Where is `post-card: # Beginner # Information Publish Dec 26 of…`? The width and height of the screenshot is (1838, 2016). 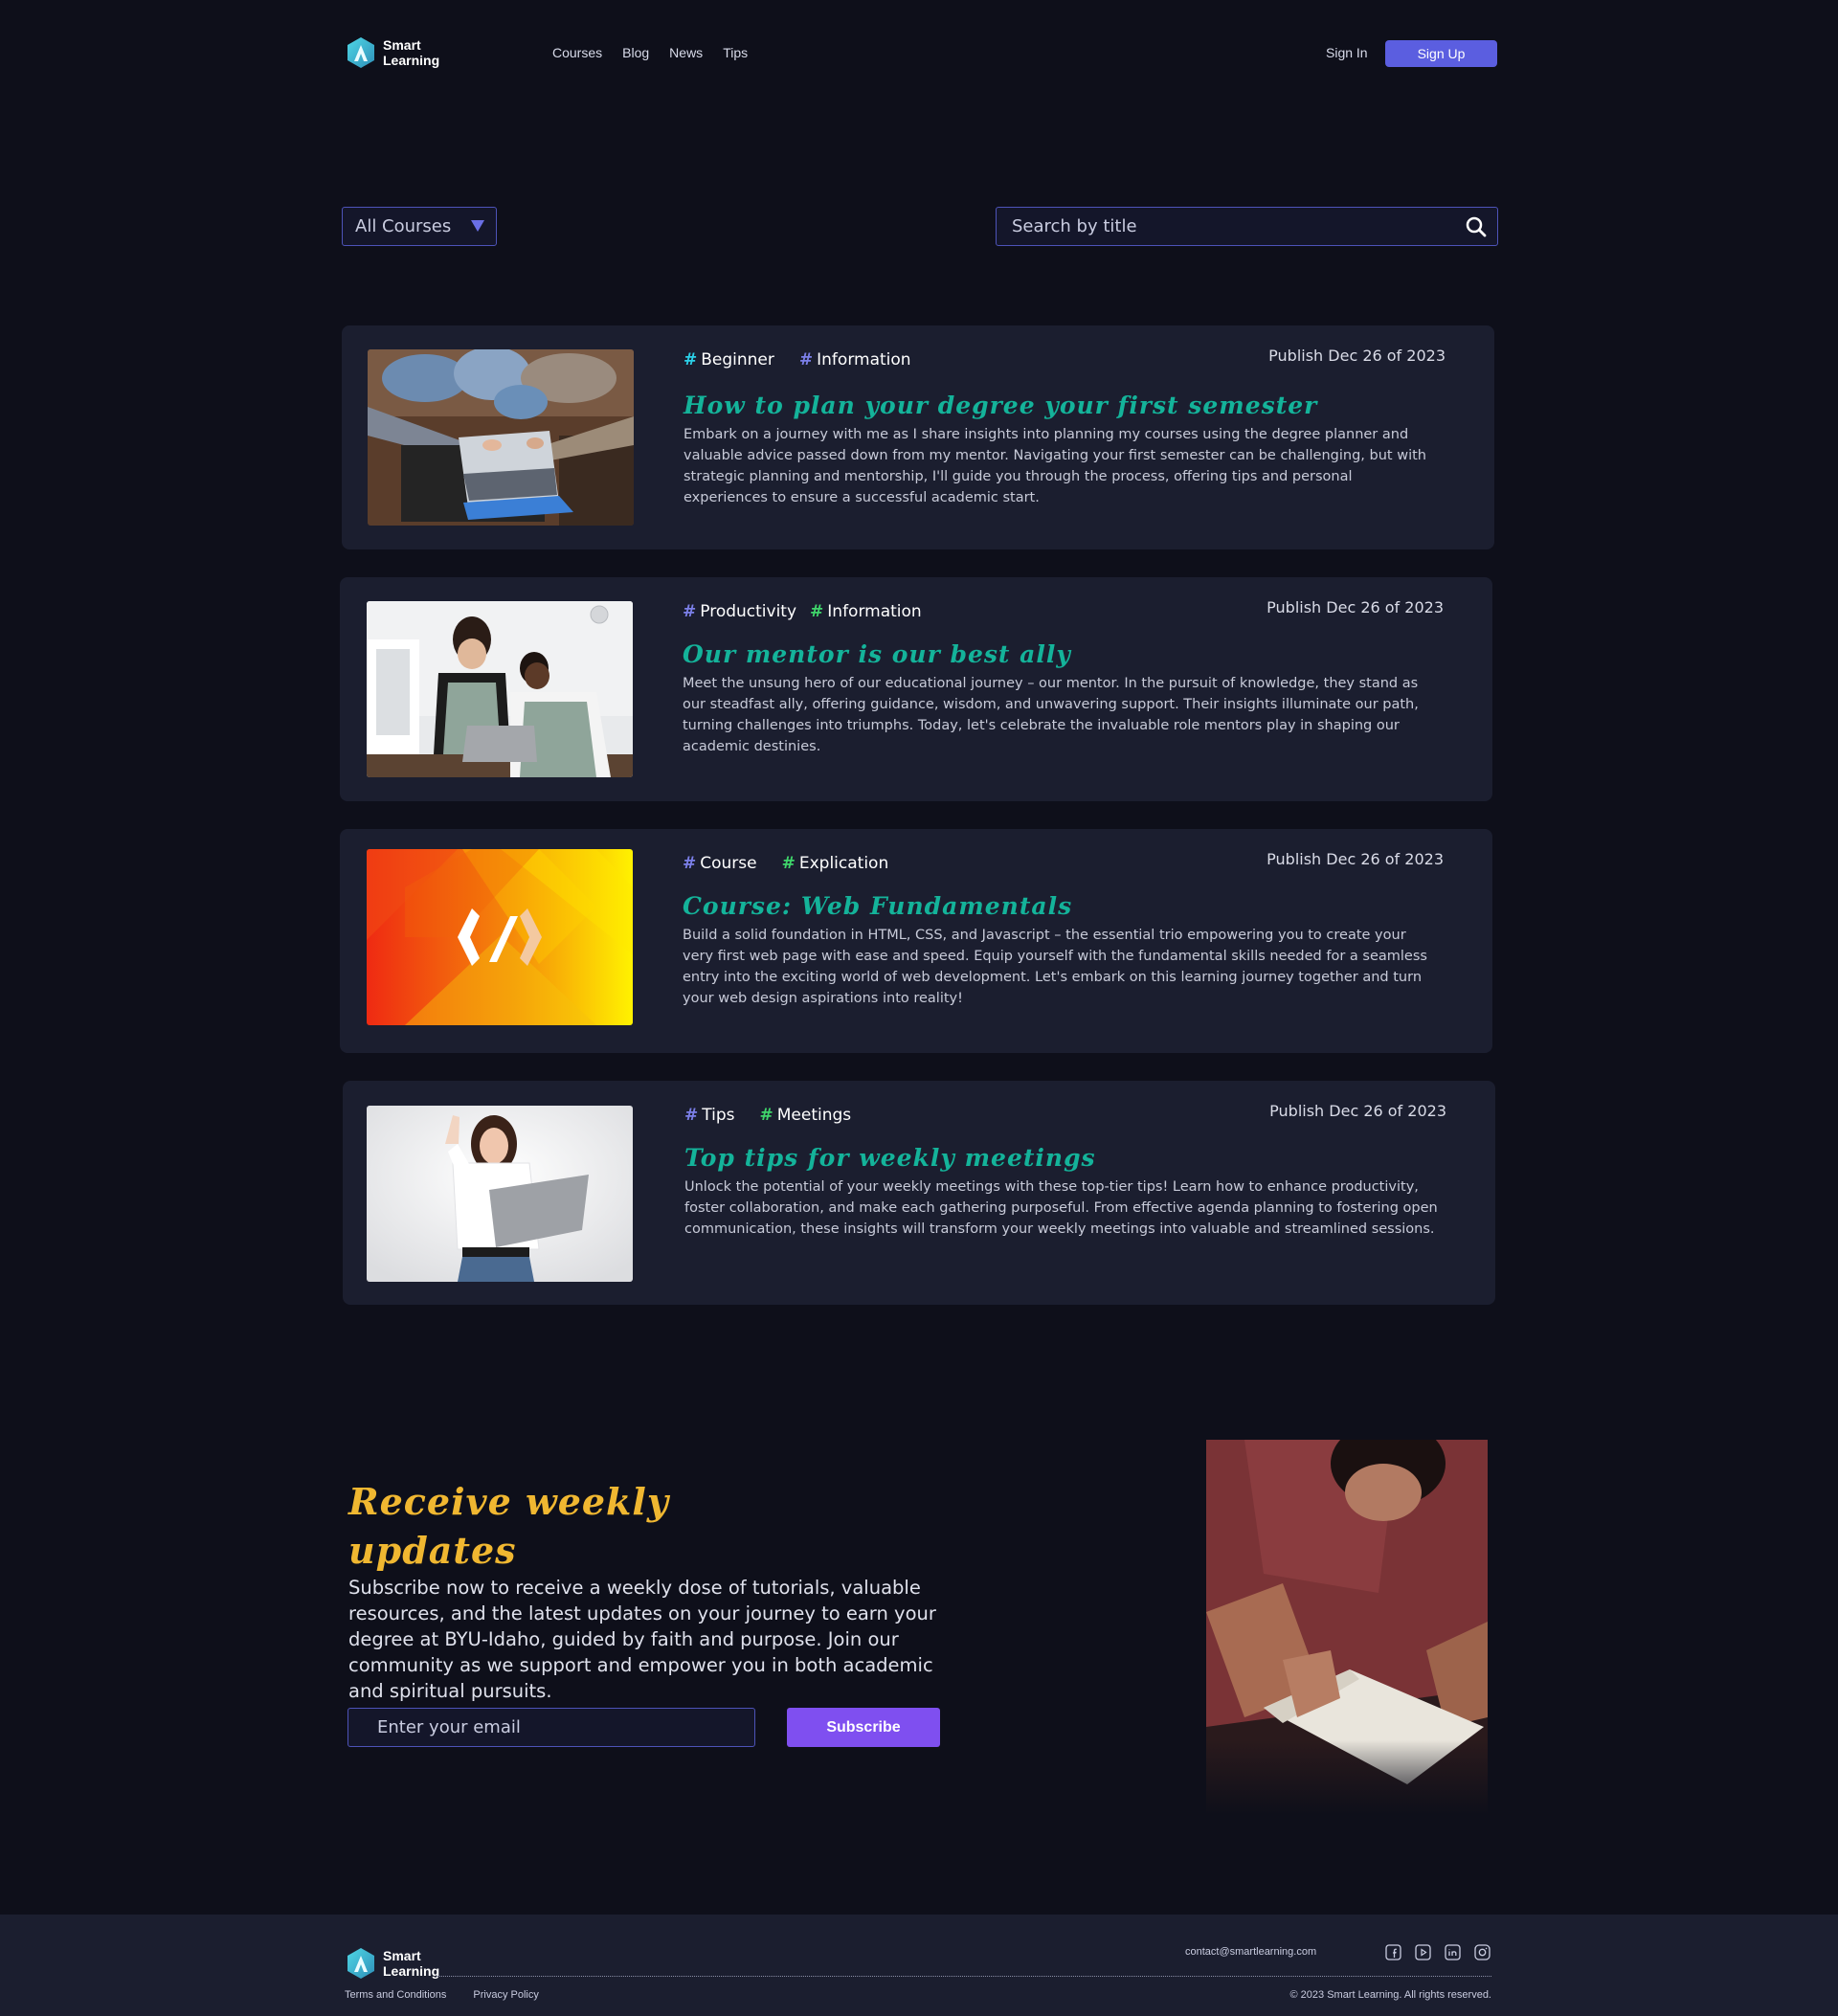 post-card: # Beginner # Information Publish Dec 26 of… is located at coordinates (918, 437).